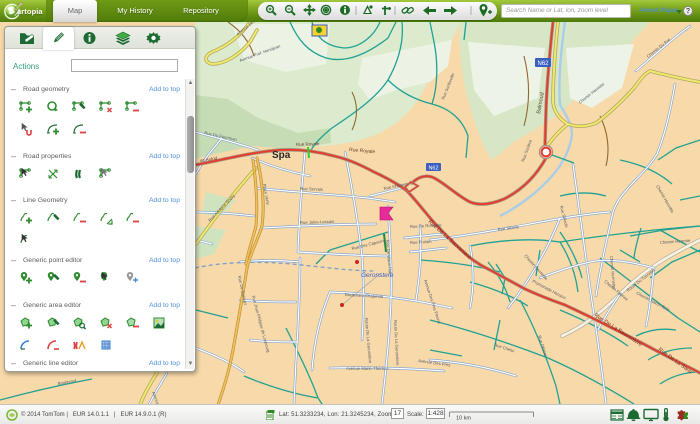  Describe the element at coordinates (463, 419) in the screenshot. I see `svg-text: 10 km` at that location.